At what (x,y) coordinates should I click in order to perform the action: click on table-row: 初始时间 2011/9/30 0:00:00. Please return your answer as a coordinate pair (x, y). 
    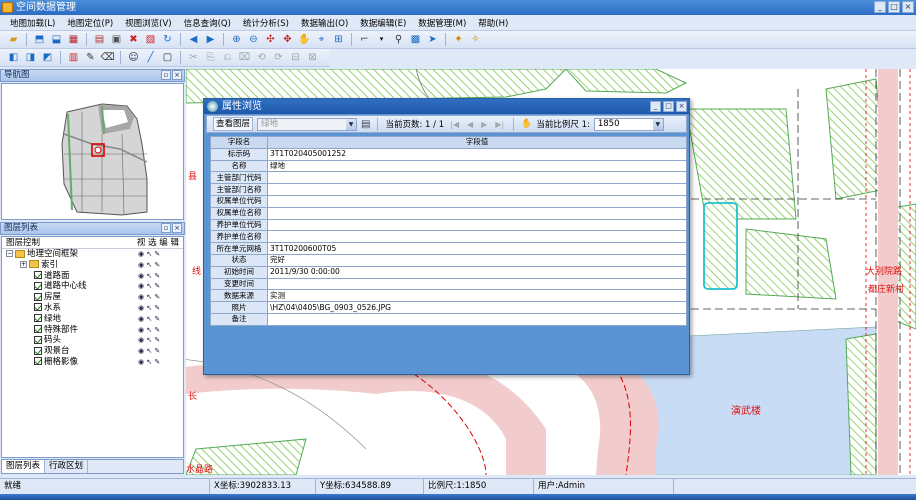
    Looking at the image, I should click on (448, 272).